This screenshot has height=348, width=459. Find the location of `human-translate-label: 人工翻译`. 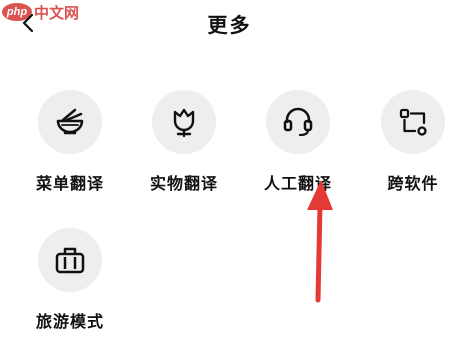

human-translate-label: 人工翻译 is located at coordinates (297, 183).